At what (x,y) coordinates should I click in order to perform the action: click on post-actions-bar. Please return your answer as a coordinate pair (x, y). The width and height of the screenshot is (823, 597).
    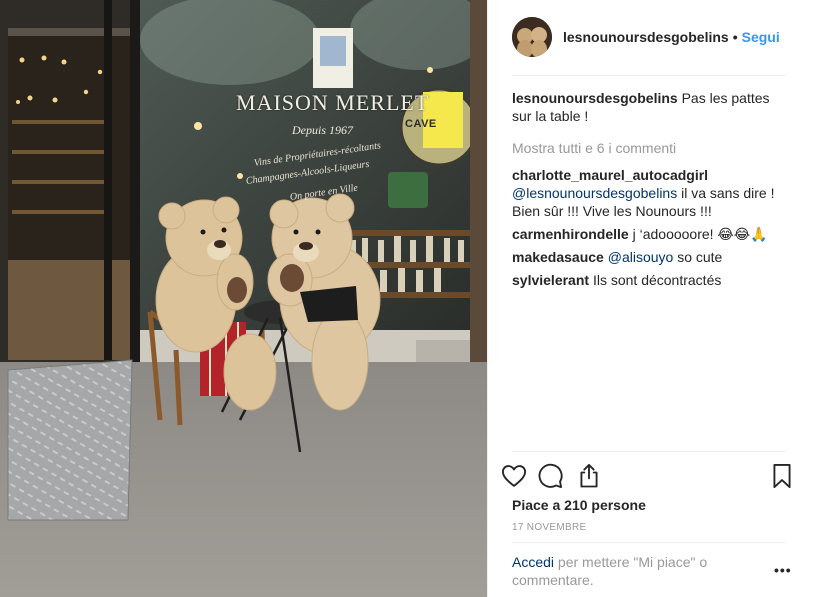
    Looking at the image, I should click on (646, 477).